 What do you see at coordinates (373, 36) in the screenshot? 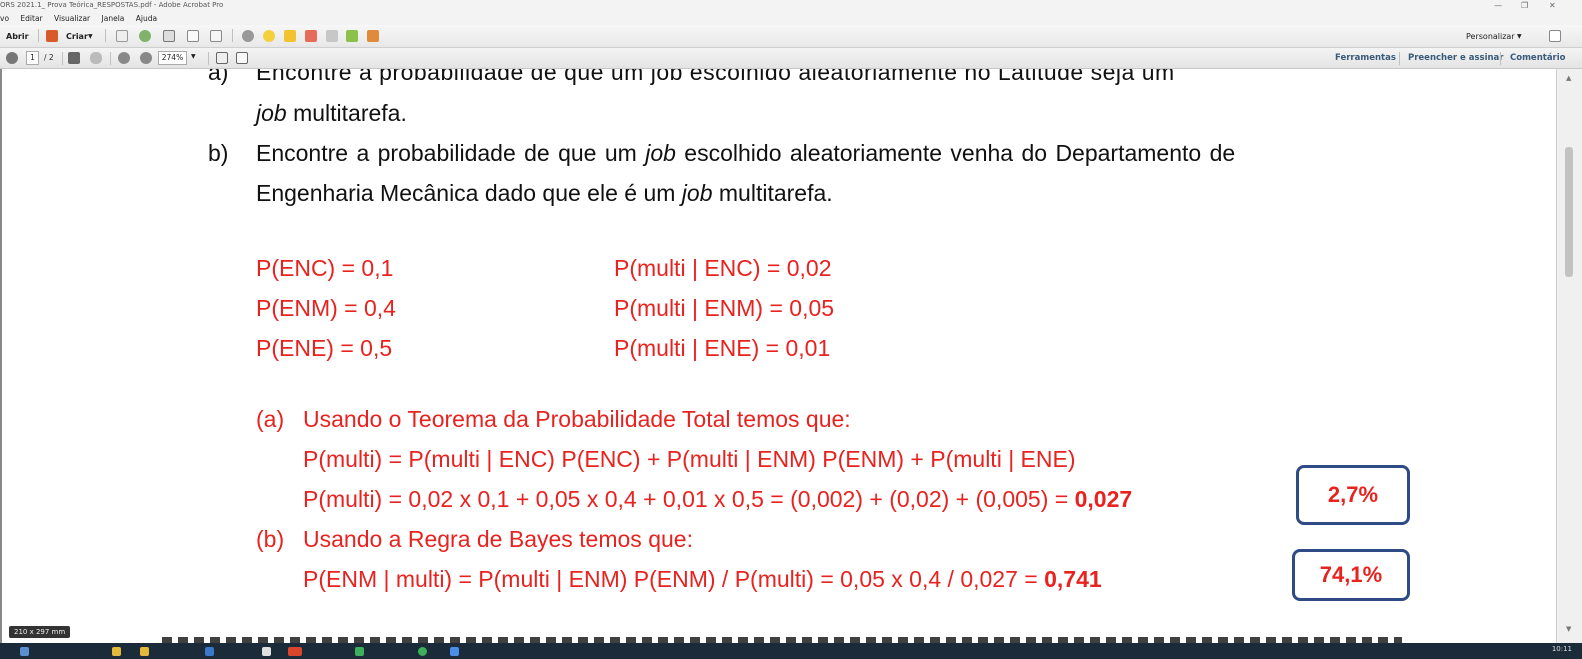
I see `sign-icon` at bounding box center [373, 36].